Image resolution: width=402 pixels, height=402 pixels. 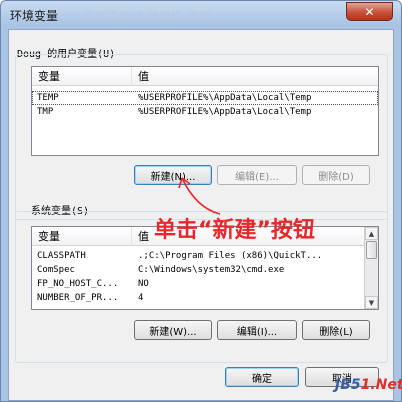 What do you see at coordinates (371, 268) in the screenshot?
I see `system-variables-scrollbar: ▲ ▼` at bounding box center [371, 268].